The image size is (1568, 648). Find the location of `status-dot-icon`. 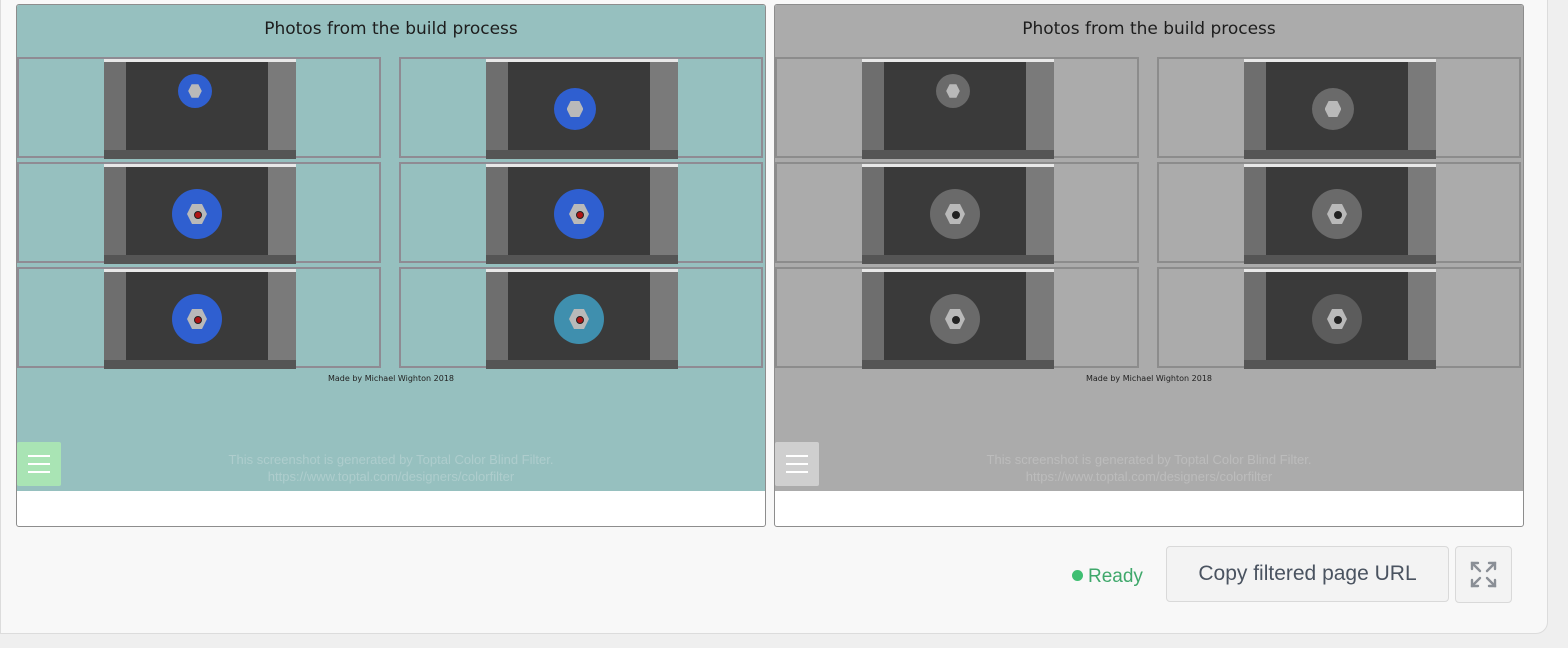

status-dot-icon is located at coordinates (1077, 575).